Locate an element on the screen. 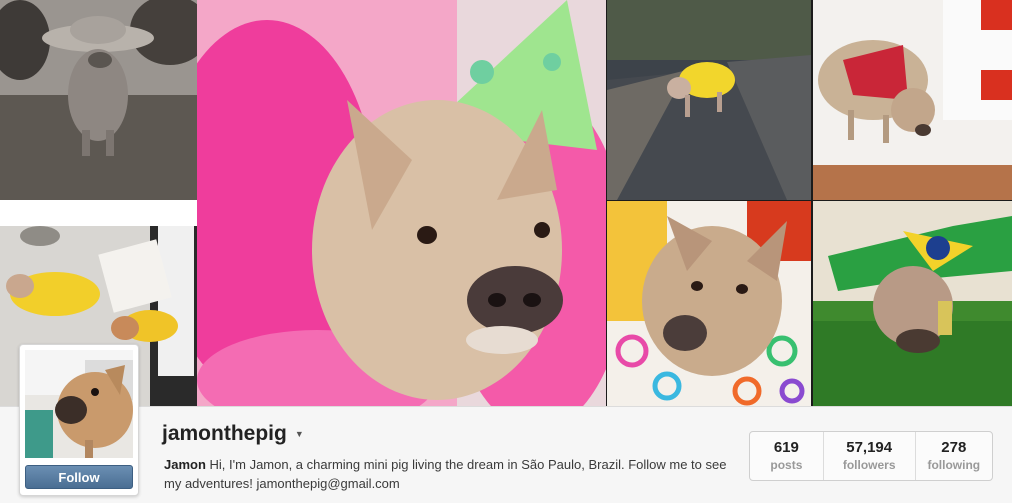 This screenshot has height=503, width=1012. username: jamonthepig is located at coordinates (224, 433).